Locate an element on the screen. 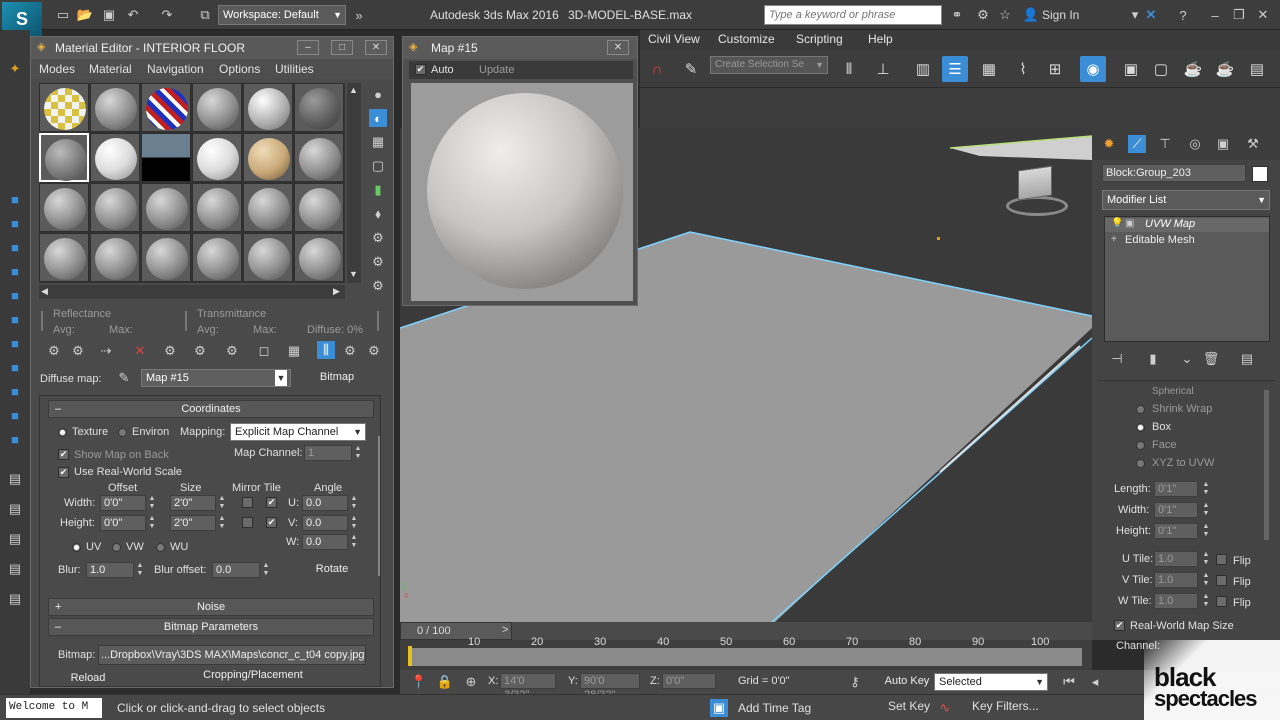 This screenshot has width=1280, height=720. u-angle-spinner: ▲ ▼ is located at coordinates (354, 503).